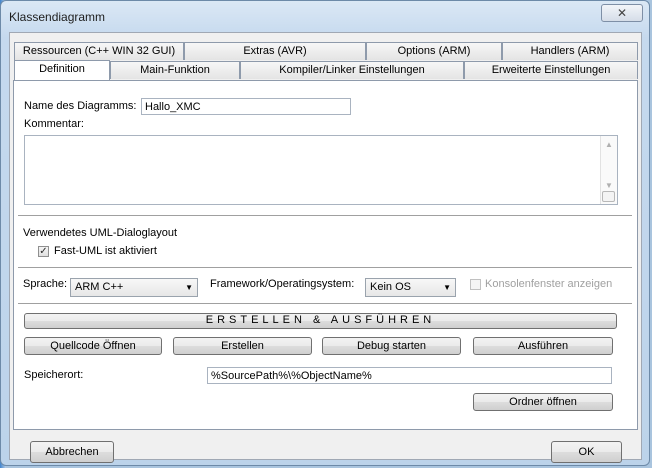  What do you see at coordinates (391, 346) in the screenshot?
I see `debug-start-button: Debug starten` at bounding box center [391, 346].